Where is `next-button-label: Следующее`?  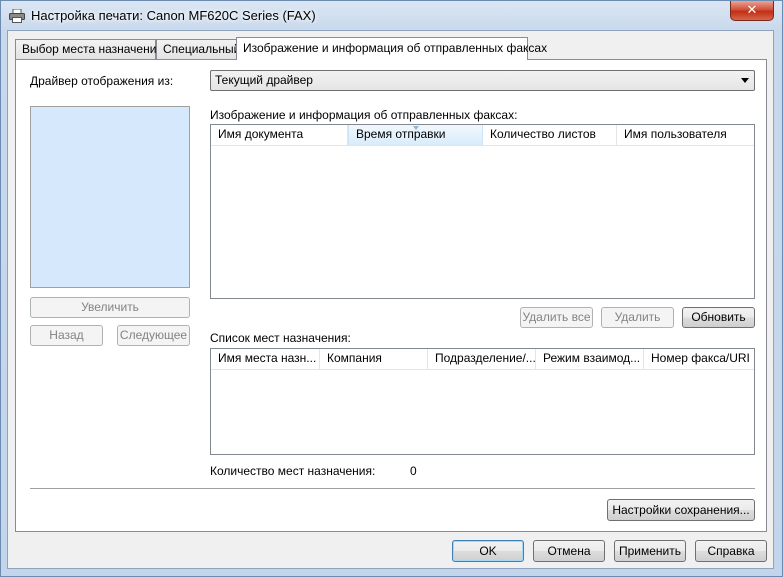
next-button-label: Следующее is located at coordinates (153, 335).